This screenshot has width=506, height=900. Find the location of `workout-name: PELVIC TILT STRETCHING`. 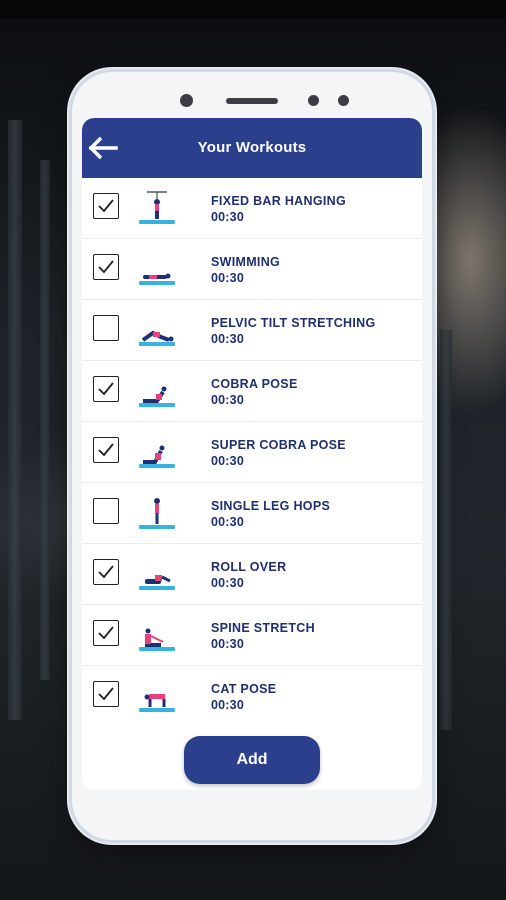

workout-name: PELVIC TILT STRETCHING is located at coordinates (293, 323).